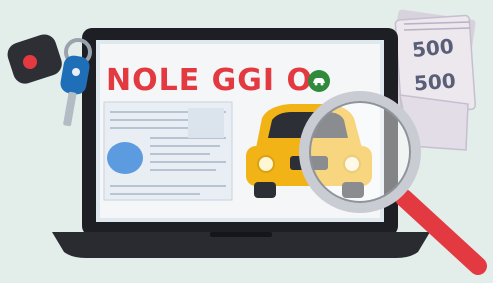  I want to click on document-chart-blob, so click(125, 158).